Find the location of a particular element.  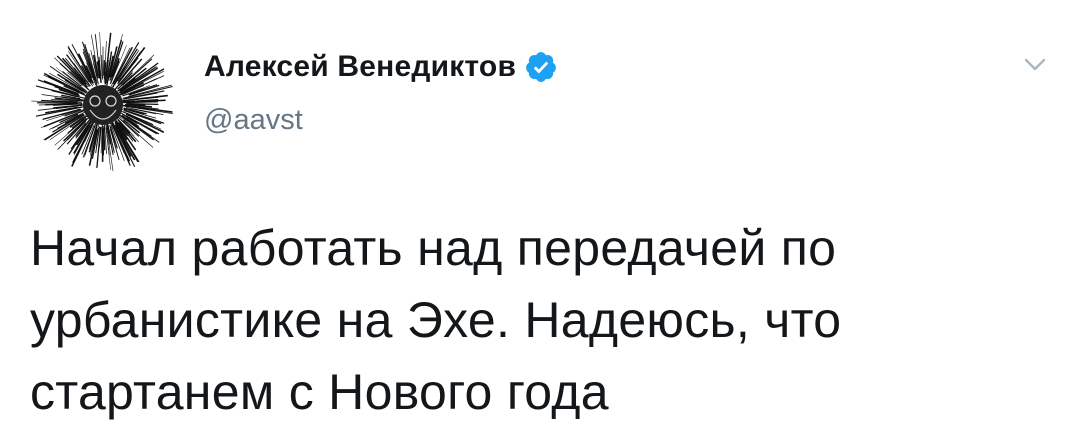

tweet-header: Алексей Венедиктов @aavst is located at coordinates (381, 90).